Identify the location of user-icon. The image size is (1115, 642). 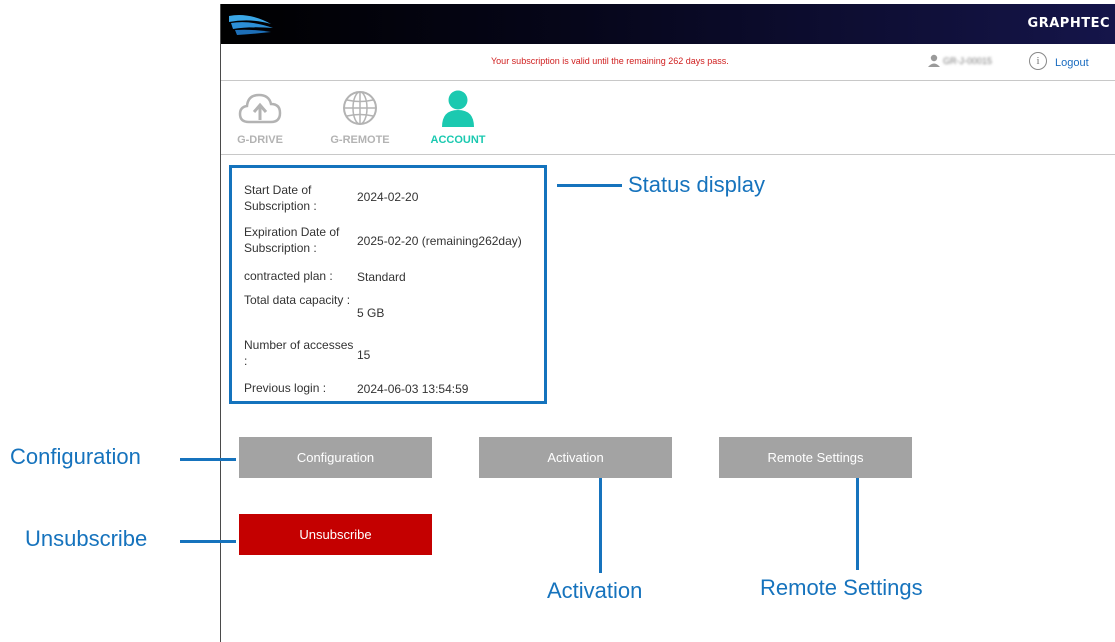
(458, 108).